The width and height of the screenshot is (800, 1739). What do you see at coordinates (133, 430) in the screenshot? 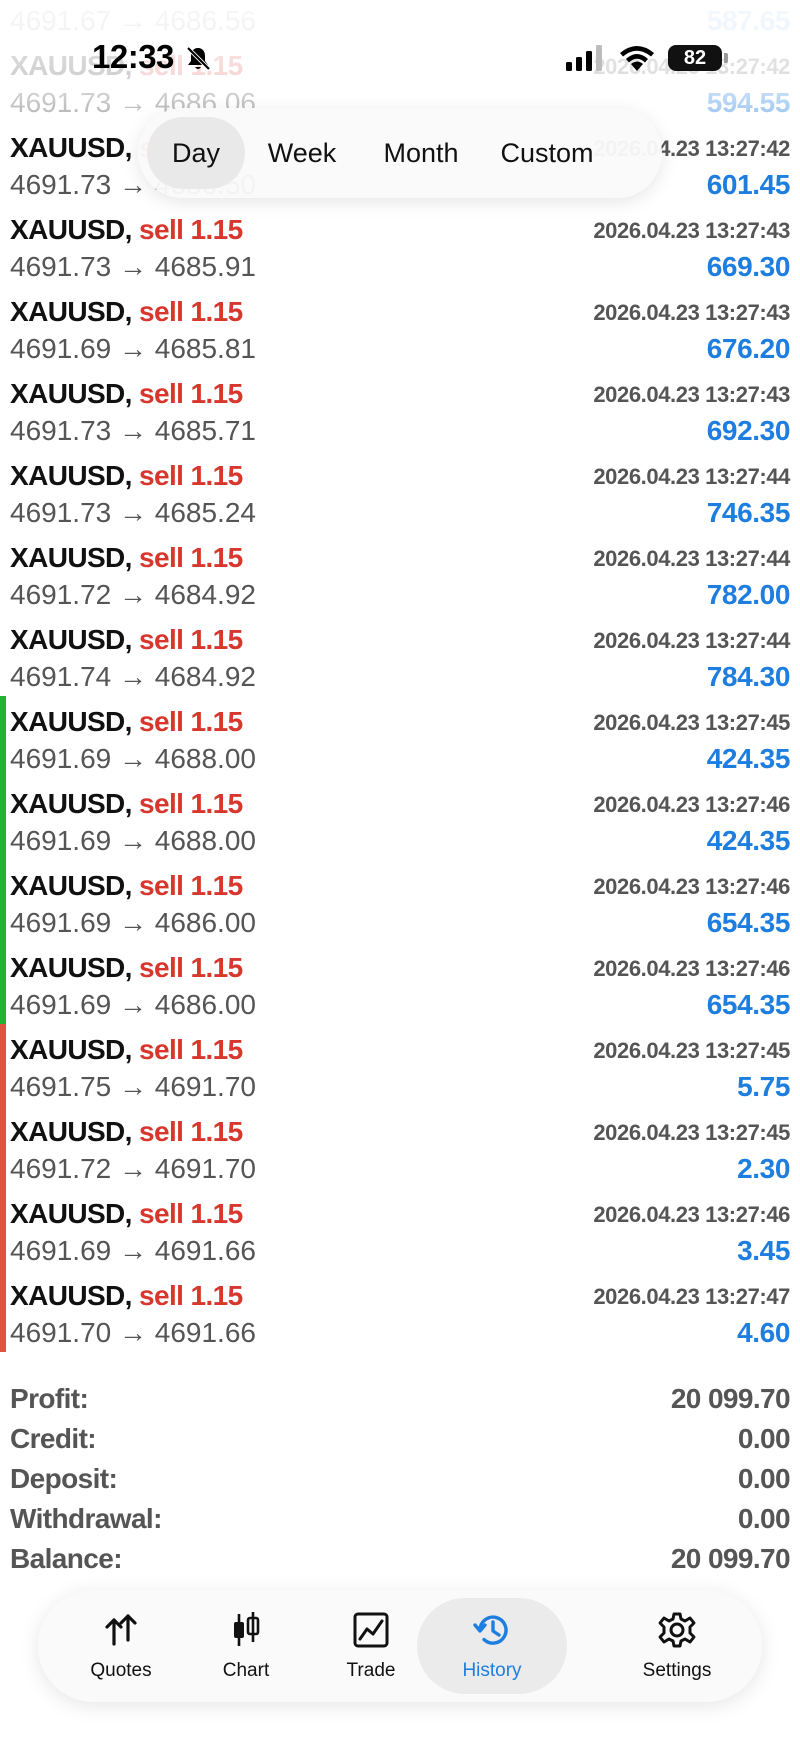
I see `deal-prices: 4691.73 → 4685.71` at bounding box center [133, 430].